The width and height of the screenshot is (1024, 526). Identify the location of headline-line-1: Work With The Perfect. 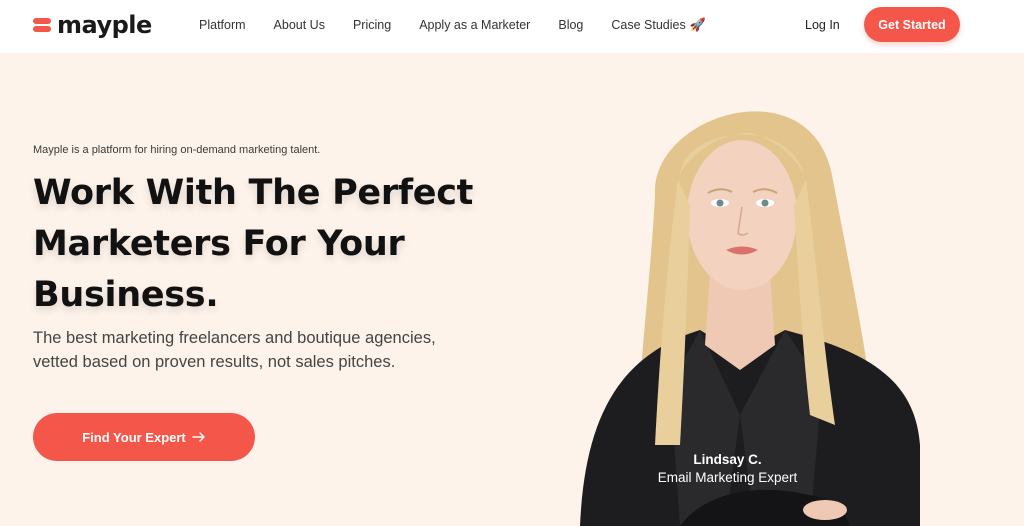
(253, 193).